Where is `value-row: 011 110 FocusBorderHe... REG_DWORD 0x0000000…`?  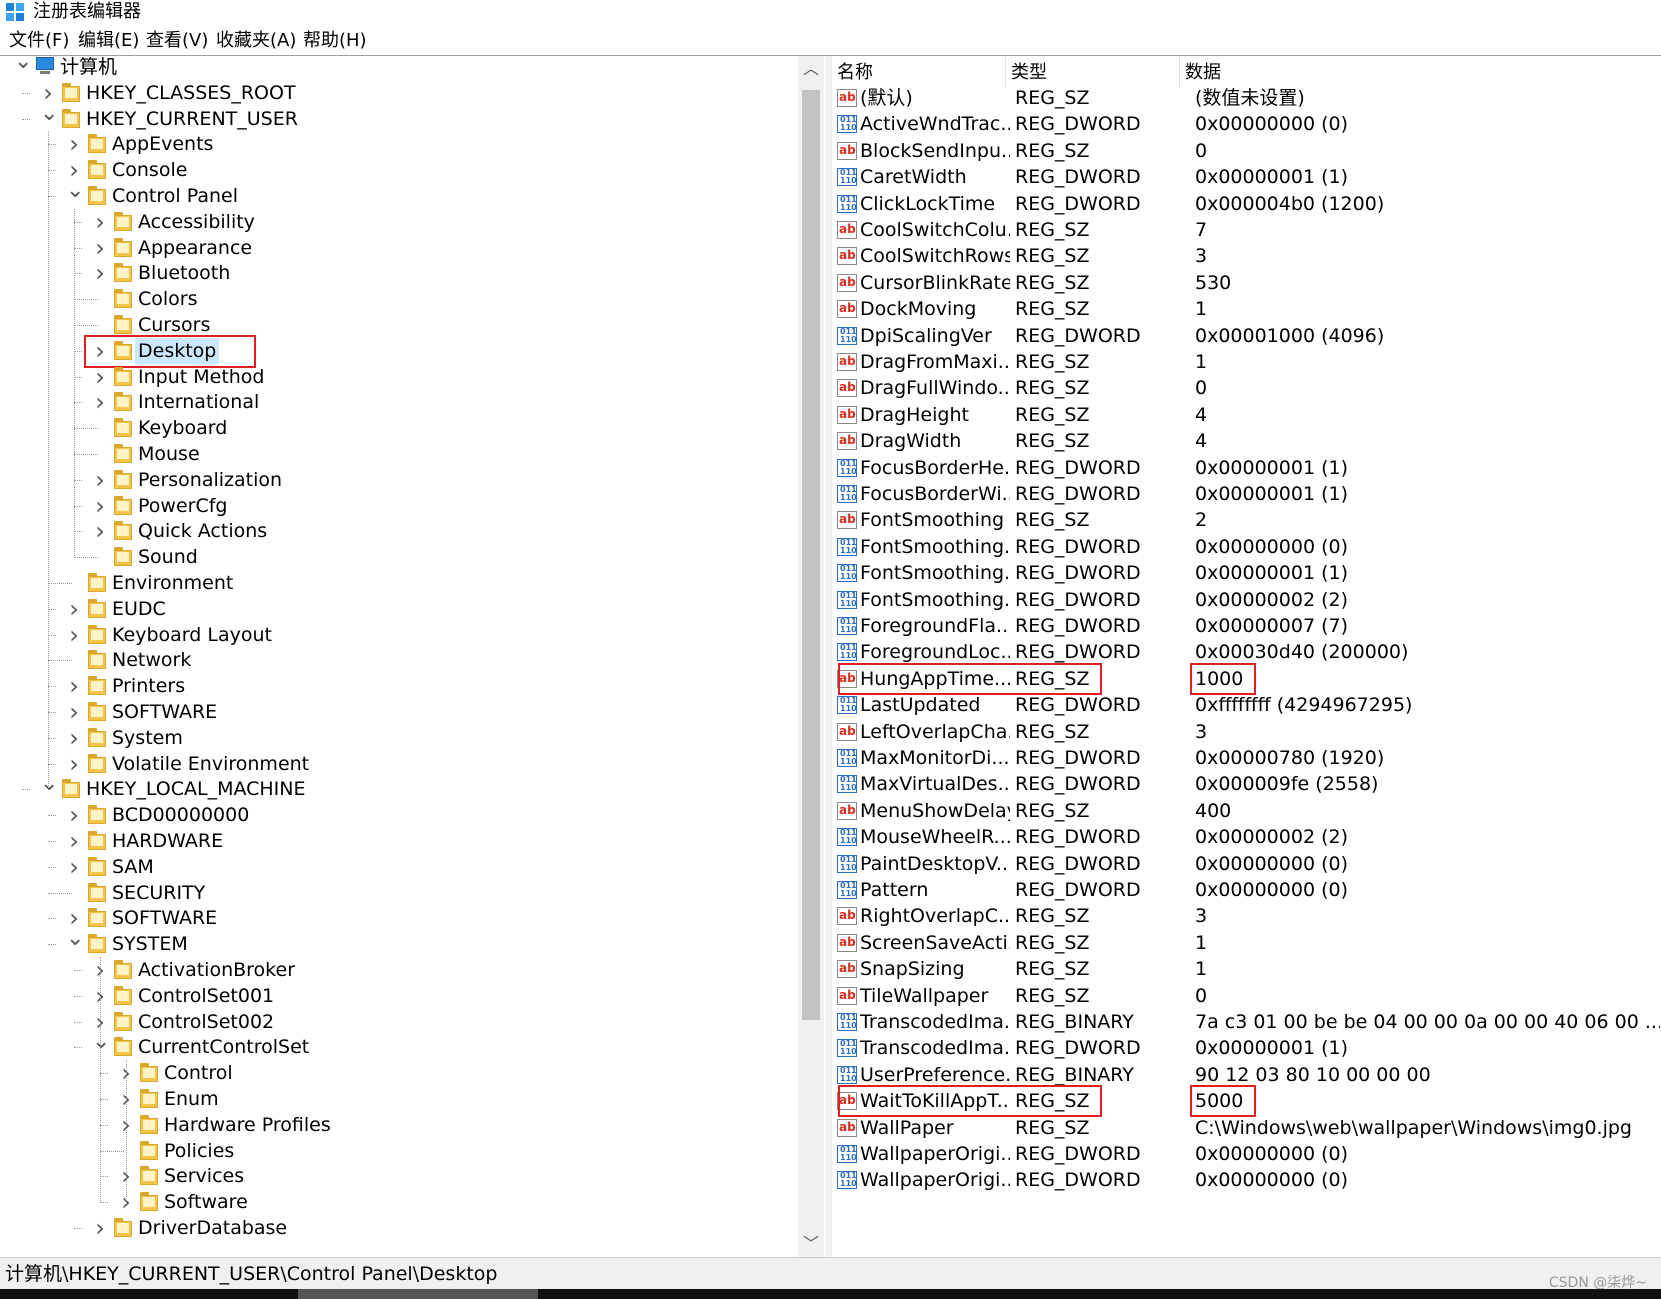
value-row: 011 110 FocusBorderHe... REG_DWORD 0x0000000… is located at coordinates (1246, 468).